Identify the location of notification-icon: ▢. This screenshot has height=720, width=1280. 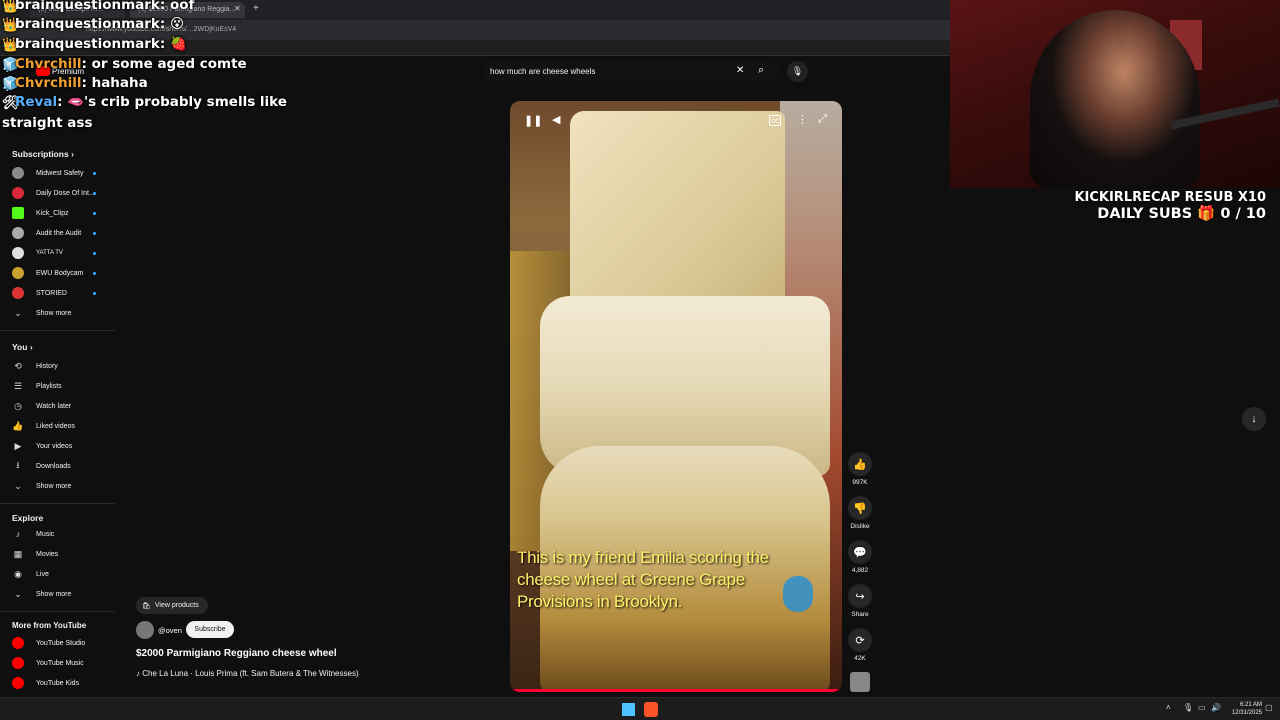
(1269, 707).